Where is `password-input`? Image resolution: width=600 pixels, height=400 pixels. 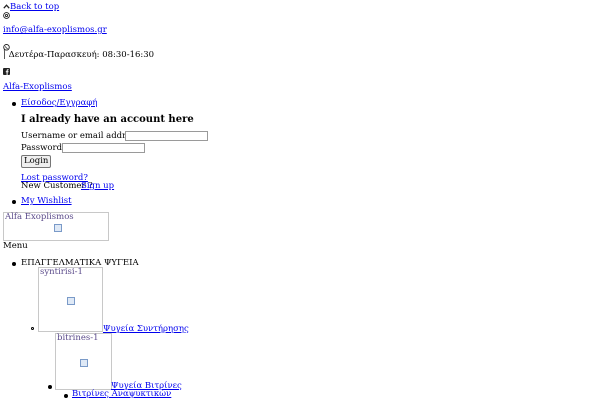
password-input is located at coordinates (103, 148).